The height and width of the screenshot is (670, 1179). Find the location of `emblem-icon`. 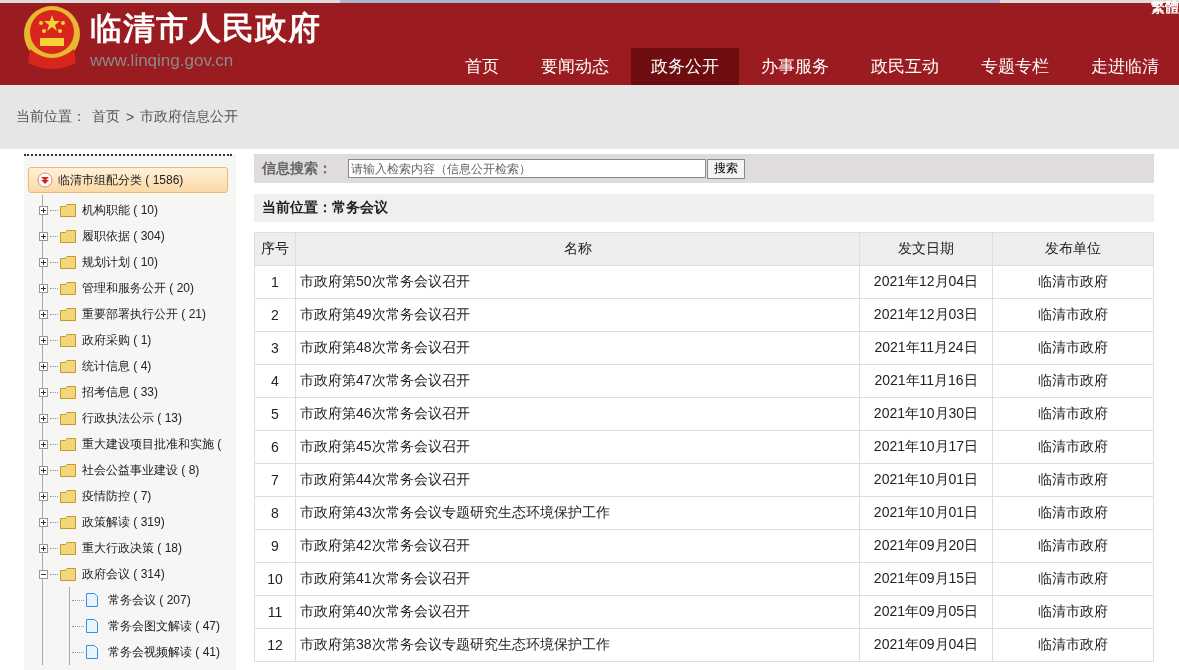

emblem-icon is located at coordinates (52, 38).